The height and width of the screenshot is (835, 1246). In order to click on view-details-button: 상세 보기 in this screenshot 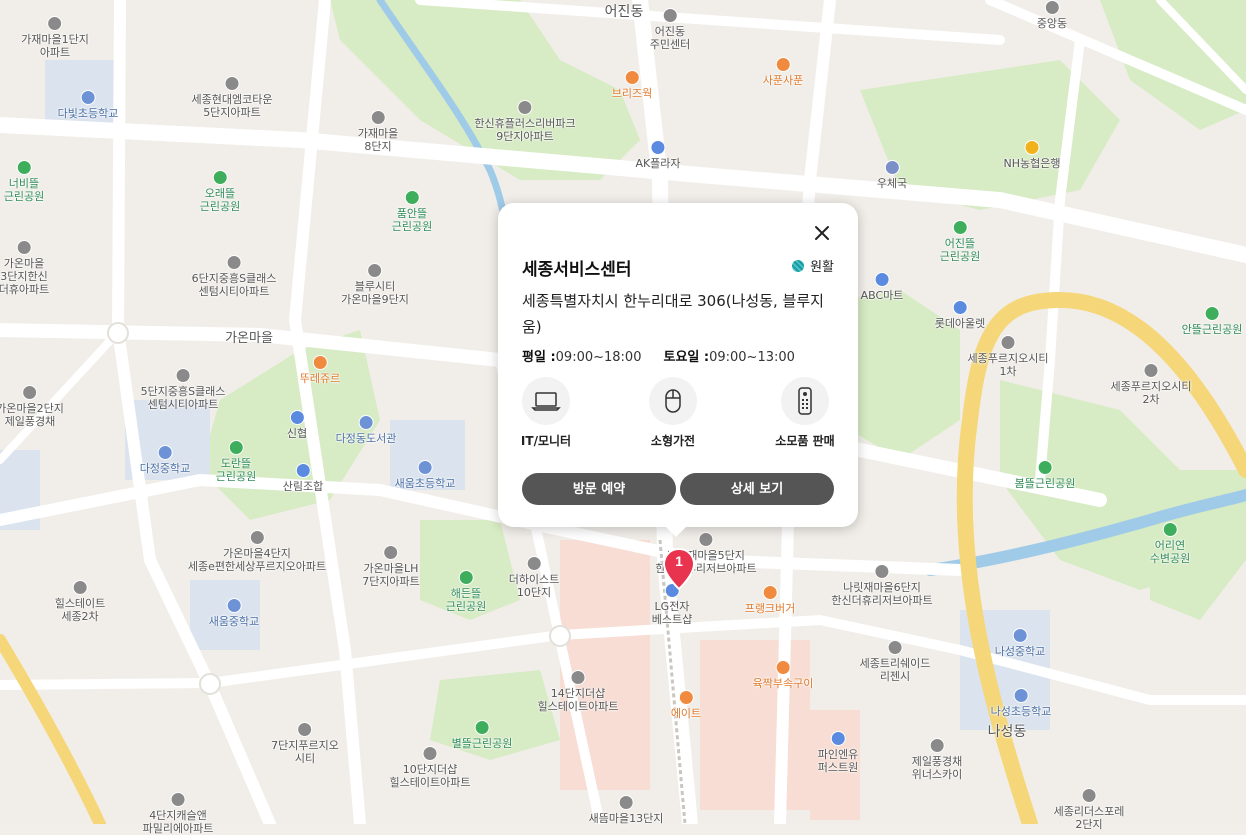, I will do `click(757, 489)`.